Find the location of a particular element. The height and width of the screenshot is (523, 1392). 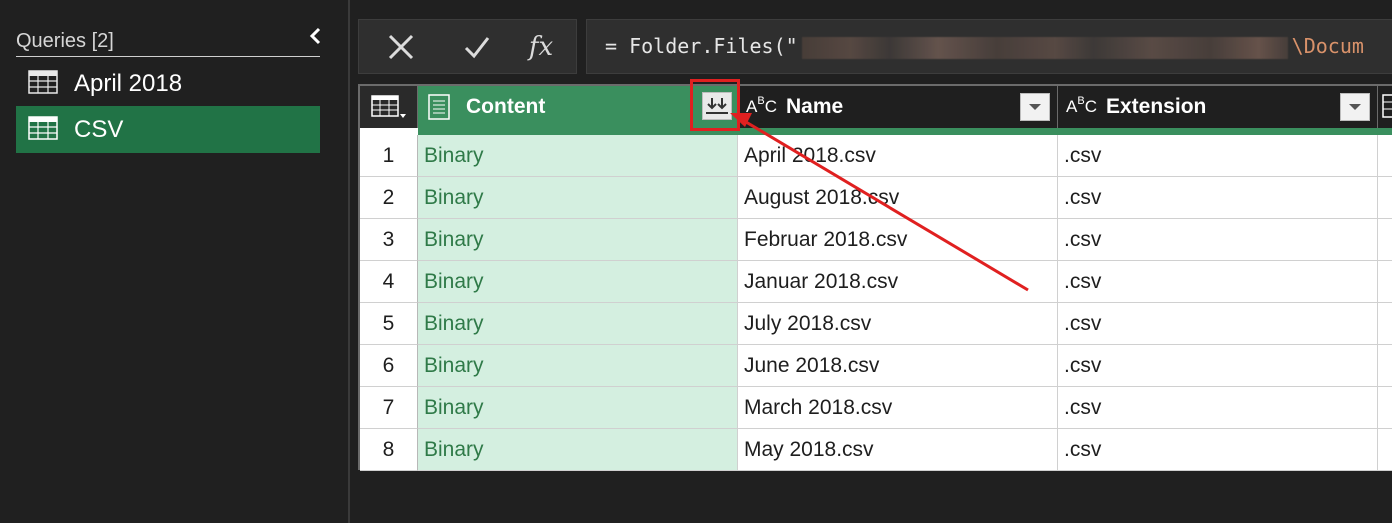

chevron-left-icon is located at coordinates (315, 36).